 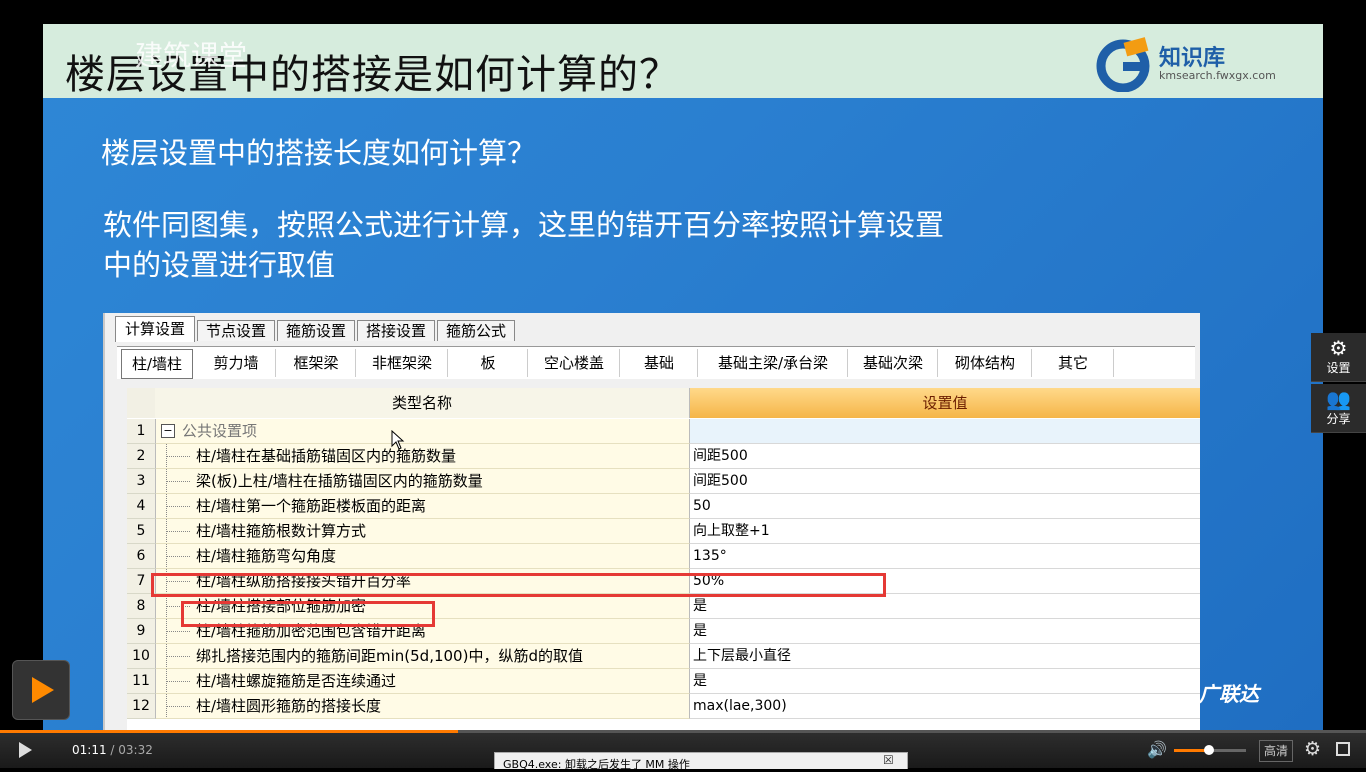 I want to click on row-type-name: − 公共设置项, so click(x=423, y=431).